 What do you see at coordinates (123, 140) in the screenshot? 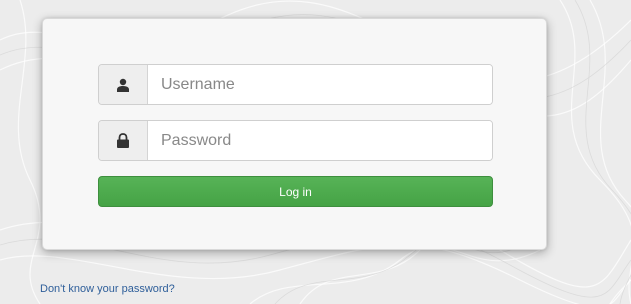
I see `lock-icon` at bounding box center [123, 140].